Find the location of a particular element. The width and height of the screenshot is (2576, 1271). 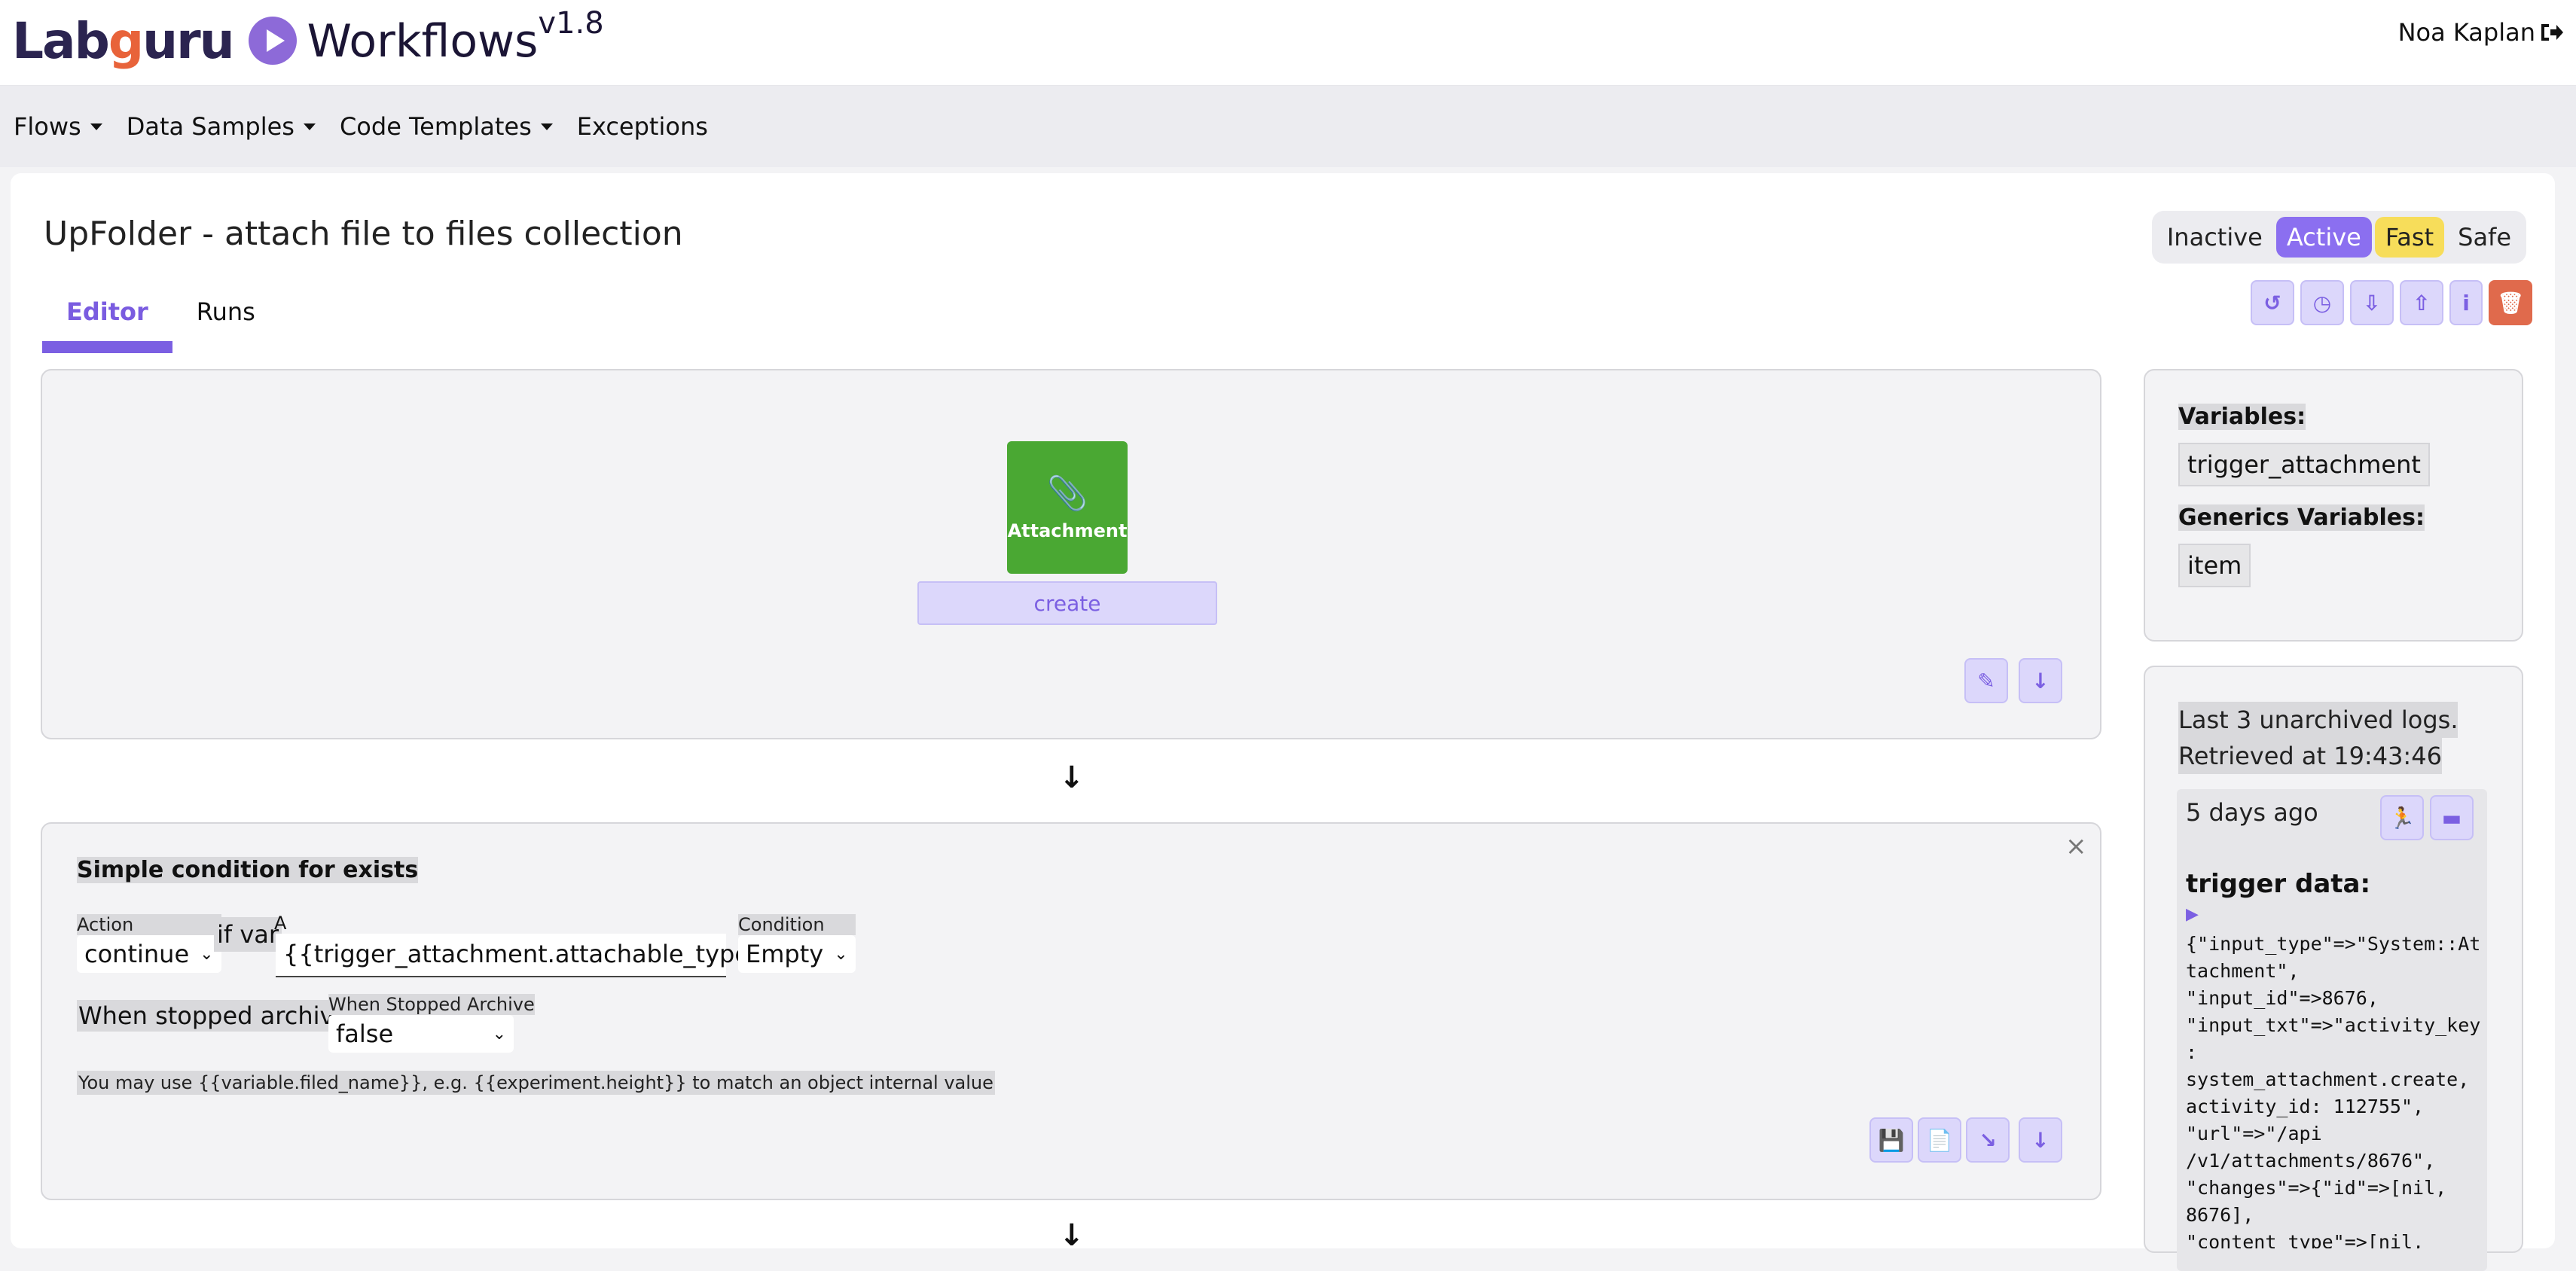

when-stopped-field: When Stopped Archive false ⌄ is located at coordinates (432, 1023).